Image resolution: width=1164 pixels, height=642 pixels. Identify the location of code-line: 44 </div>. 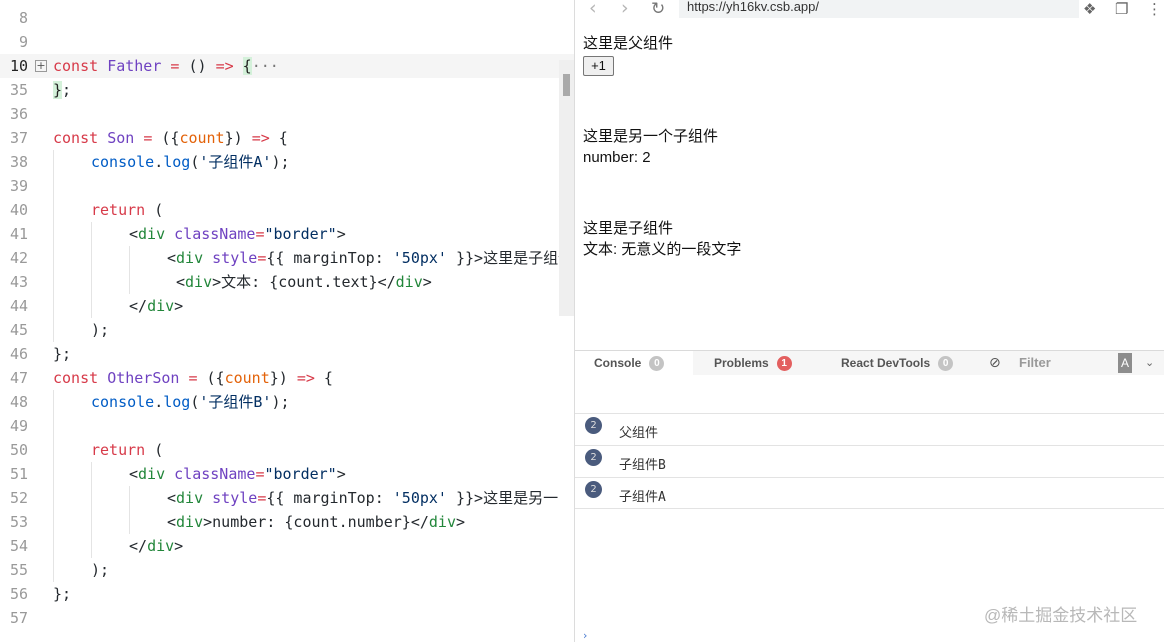
(287, 306).